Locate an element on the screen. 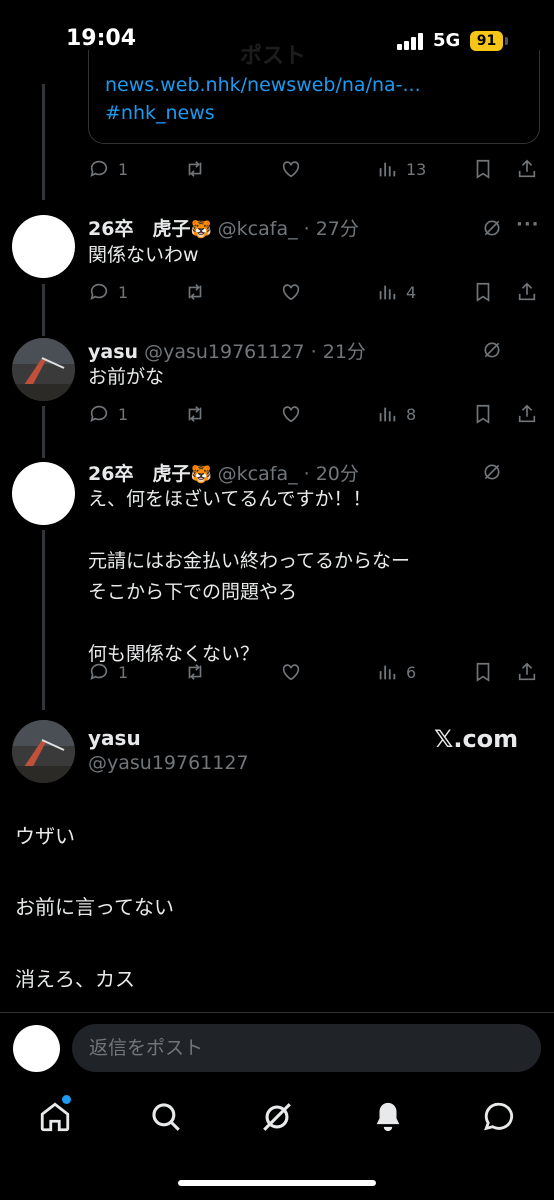  messages-icon is located at coordinates (499, 1116).